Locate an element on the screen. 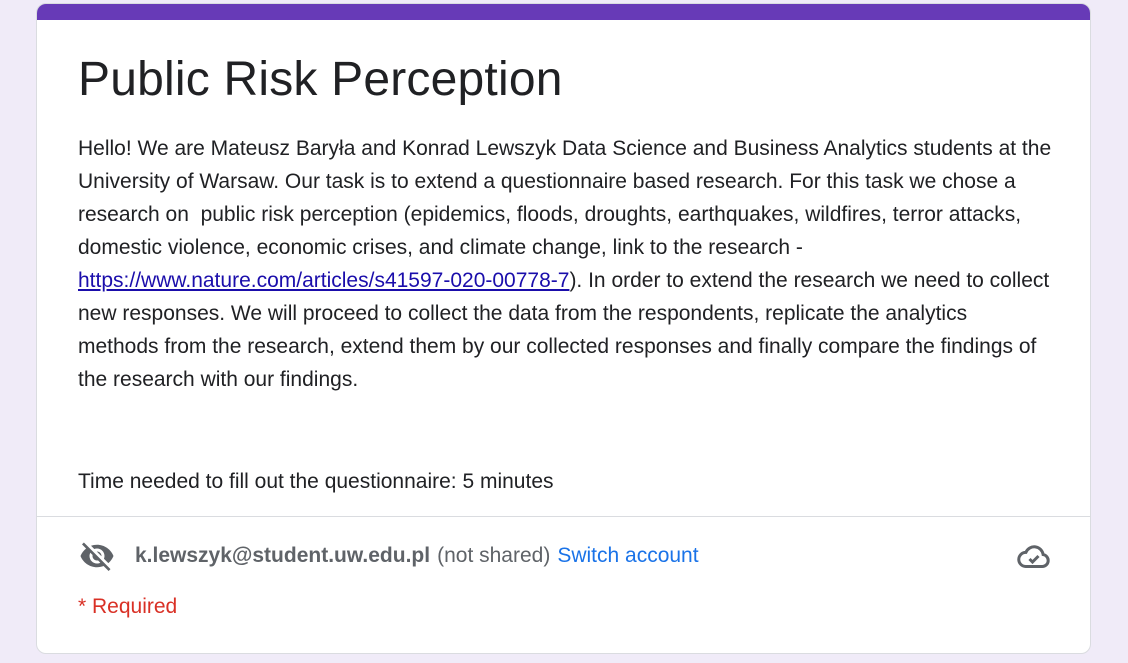  account-email: k.lewszyk@student.uw.edu.pl is located at coordinates (283, 555).